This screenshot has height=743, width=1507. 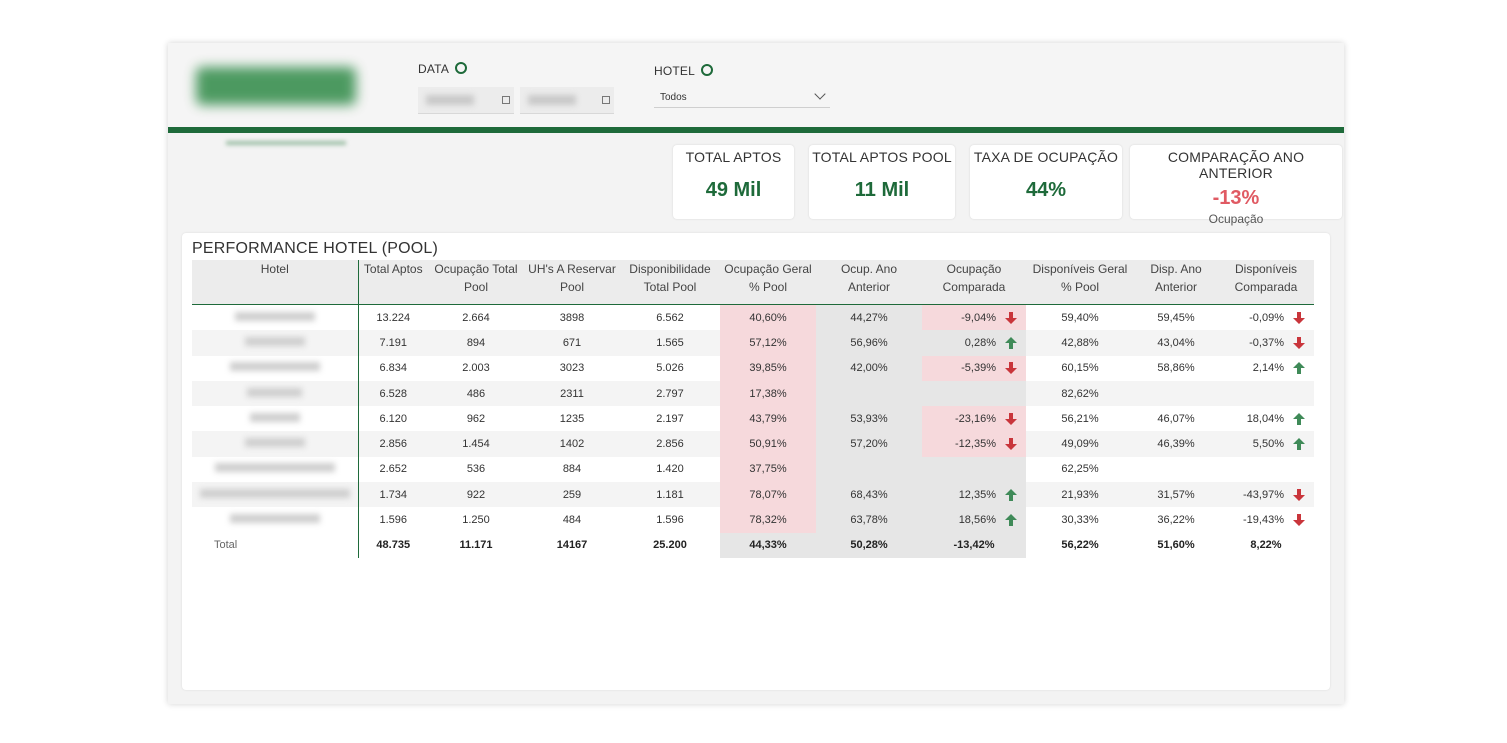 I want to click on cell-uh-reservar: 671, so click(x=572, y=343).